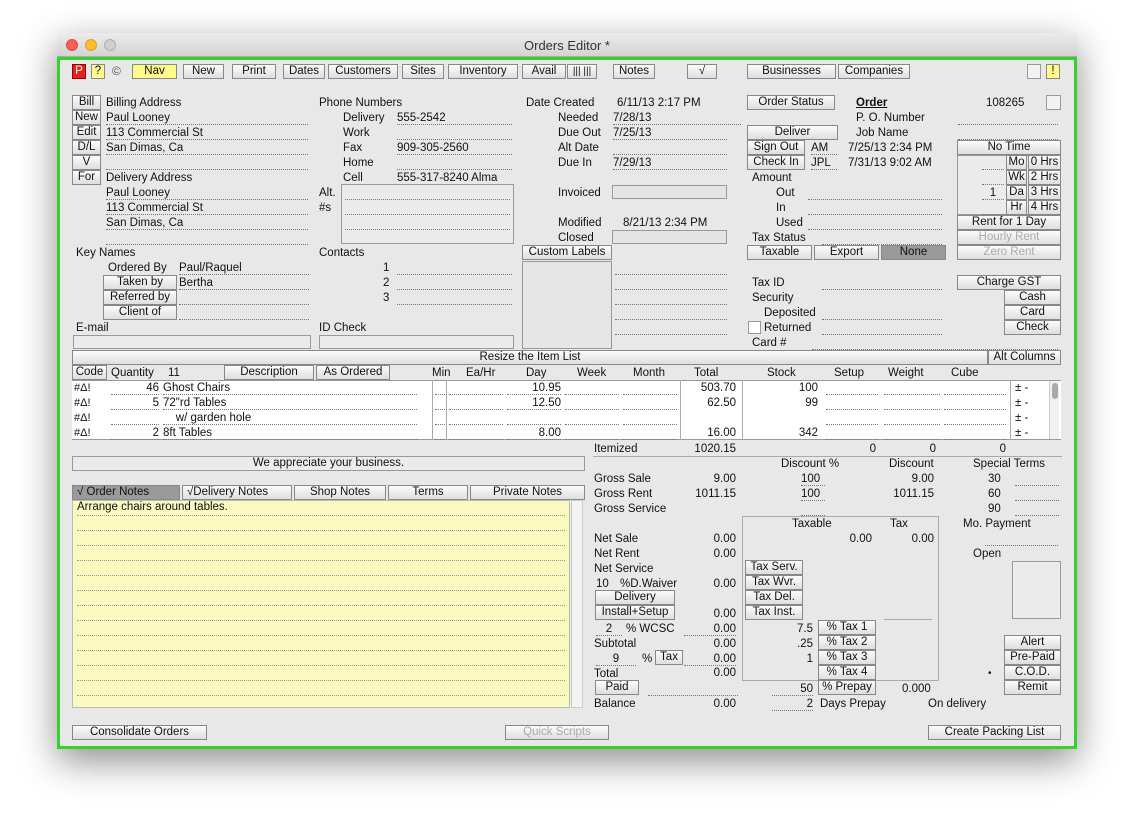 The image size is (1134, 826). Describe the element at coordinates (813, 494) in the screenshot. I see `gross-rent-discount-pct: 100` at that location.